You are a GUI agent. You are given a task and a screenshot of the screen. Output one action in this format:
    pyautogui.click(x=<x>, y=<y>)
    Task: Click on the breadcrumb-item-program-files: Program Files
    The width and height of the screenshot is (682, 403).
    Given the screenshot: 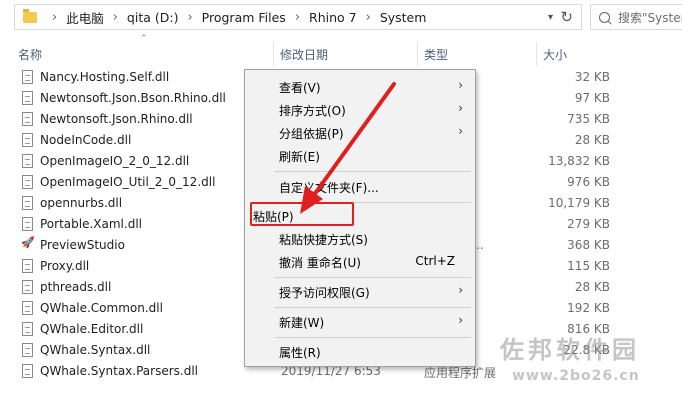 What is the action you would take?
    pyautogui.click(x=244, y=17)
    